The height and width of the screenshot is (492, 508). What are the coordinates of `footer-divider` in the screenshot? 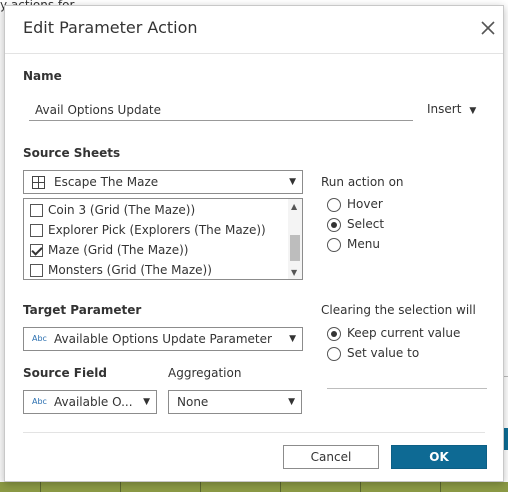 It's located at (254, 432).